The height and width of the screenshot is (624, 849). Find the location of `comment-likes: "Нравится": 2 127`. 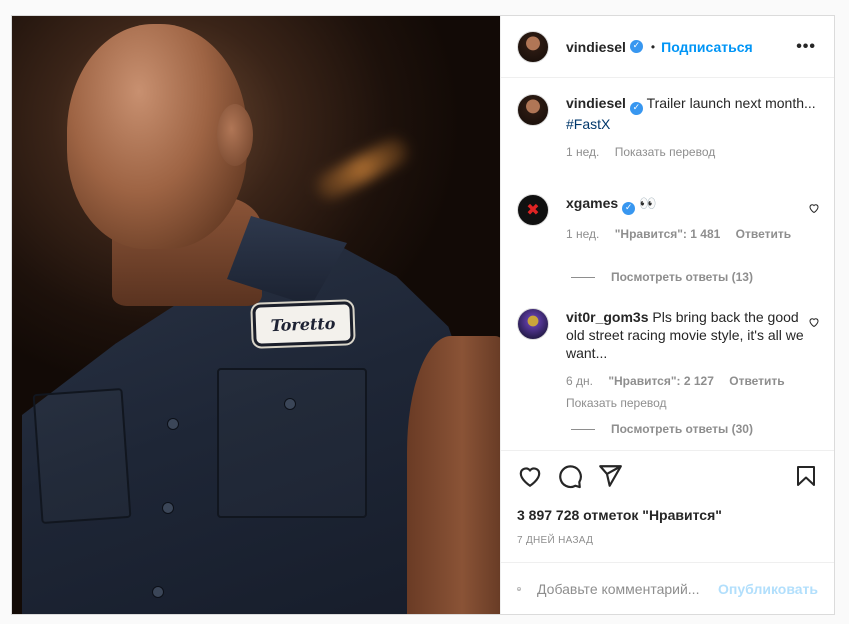

comment-likes: "Нравится": 2 127 is located at coordinates (661, 381).